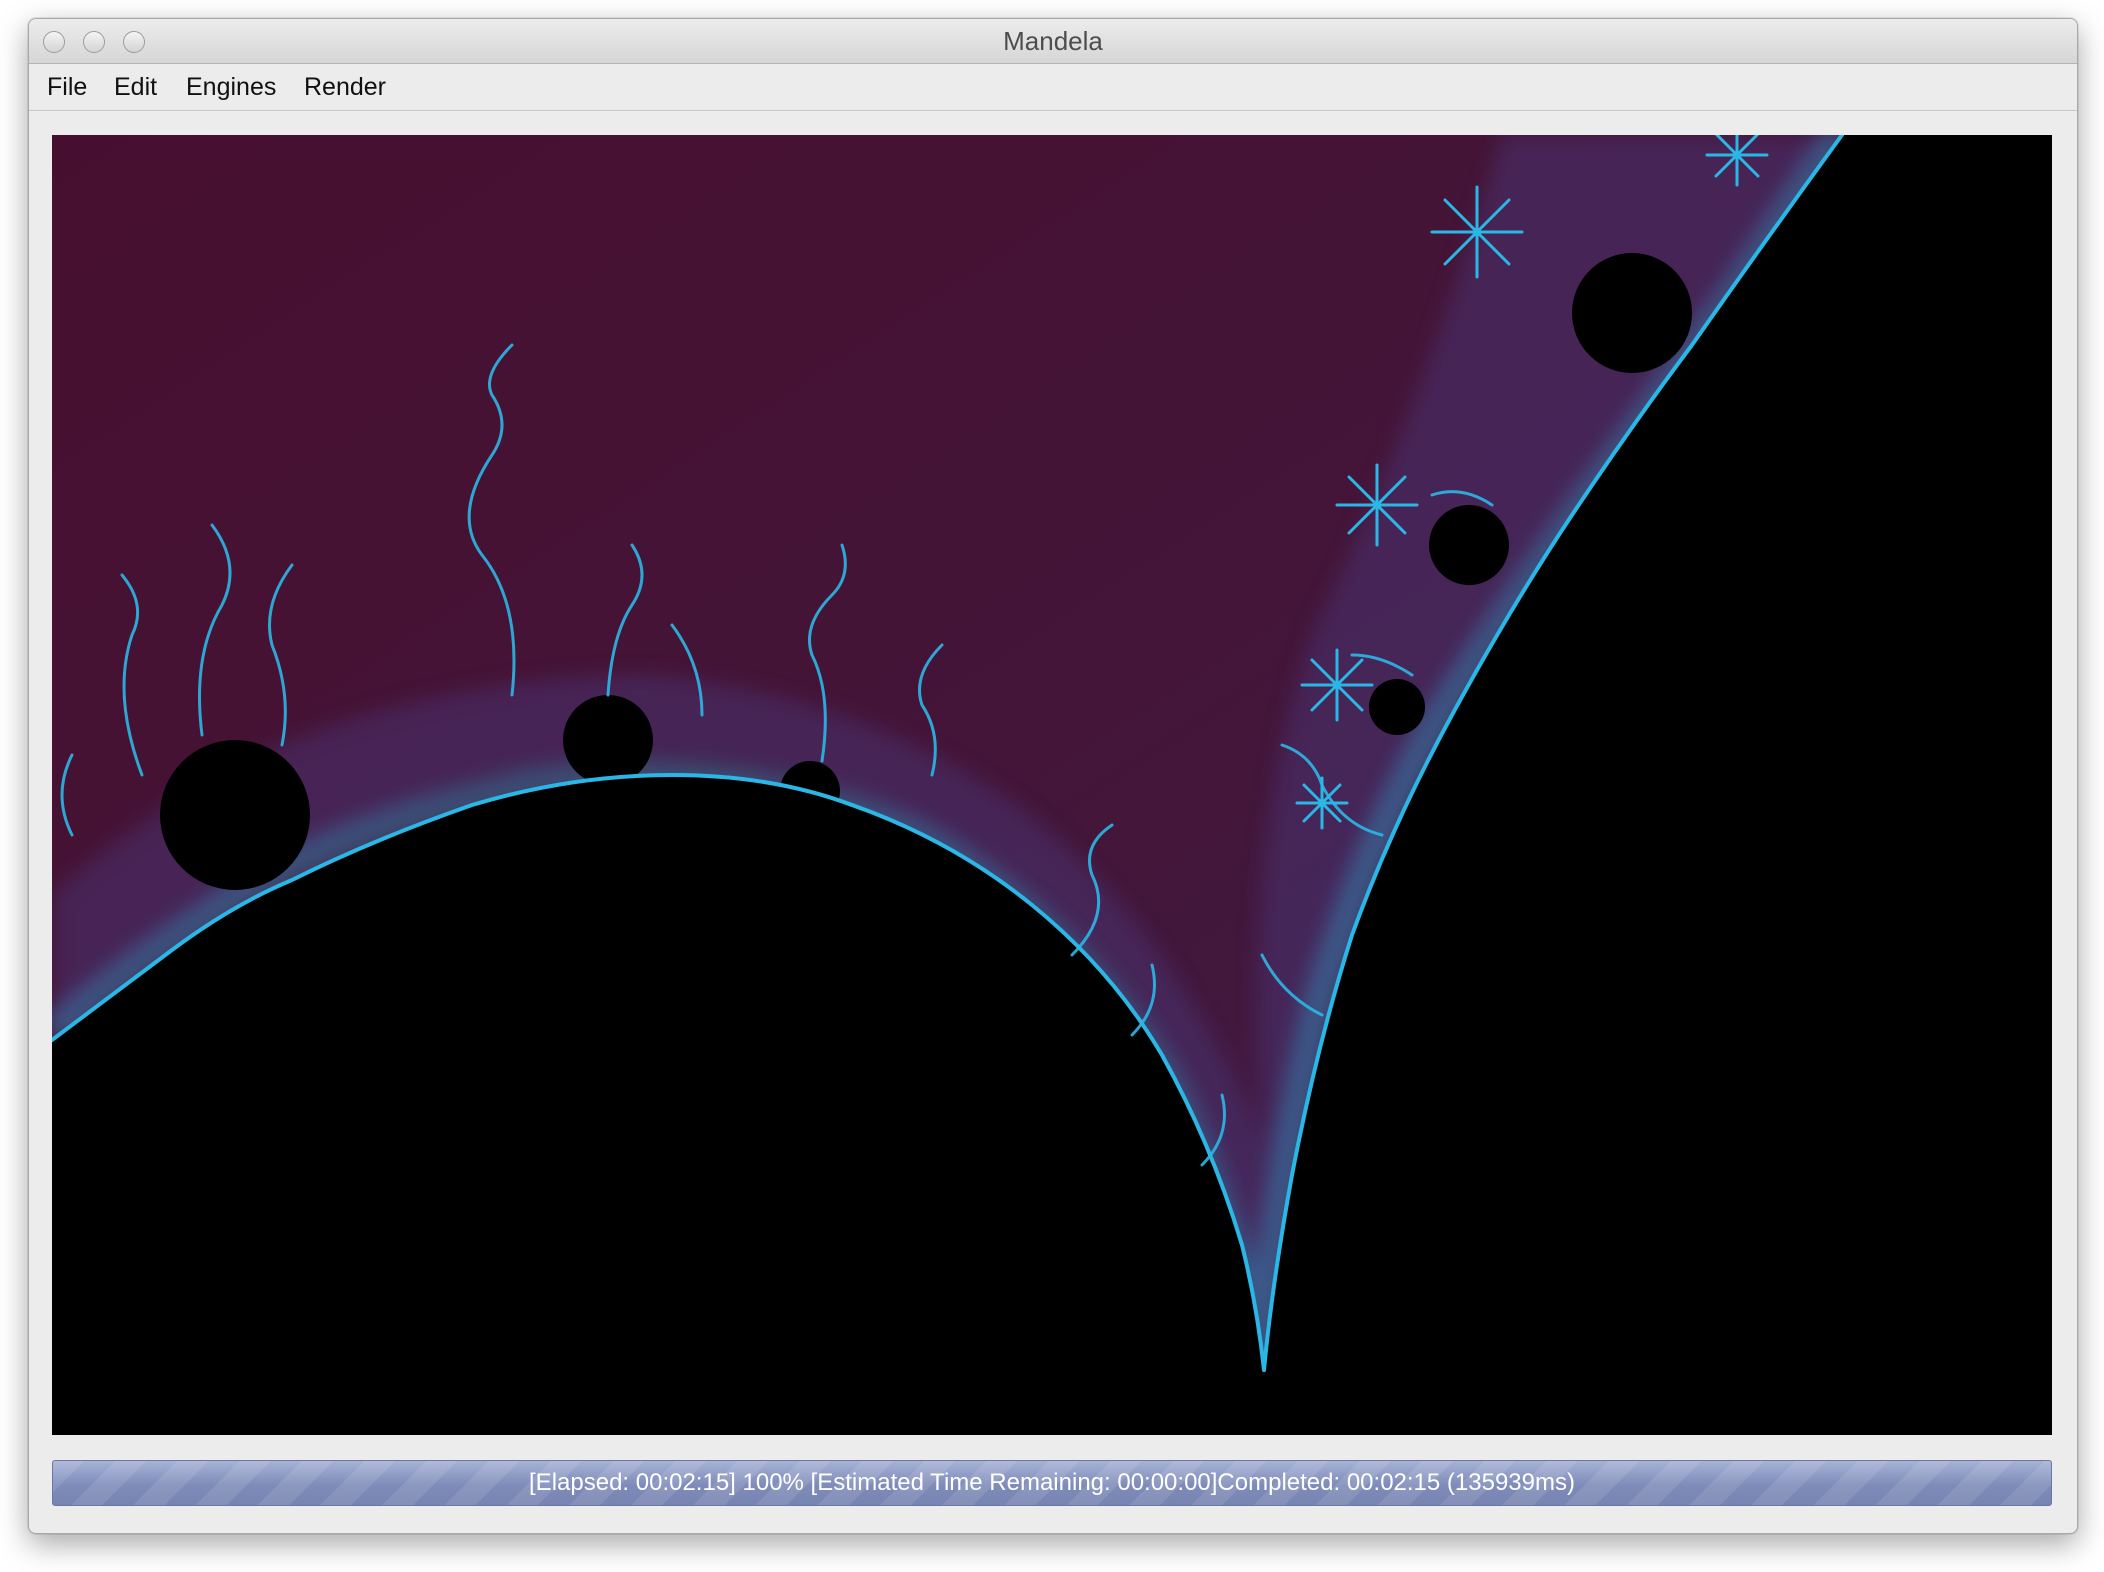 This screenshot has width=2104, height=1572. I want to click on title-bar: Mandela, so click(1053, 41).